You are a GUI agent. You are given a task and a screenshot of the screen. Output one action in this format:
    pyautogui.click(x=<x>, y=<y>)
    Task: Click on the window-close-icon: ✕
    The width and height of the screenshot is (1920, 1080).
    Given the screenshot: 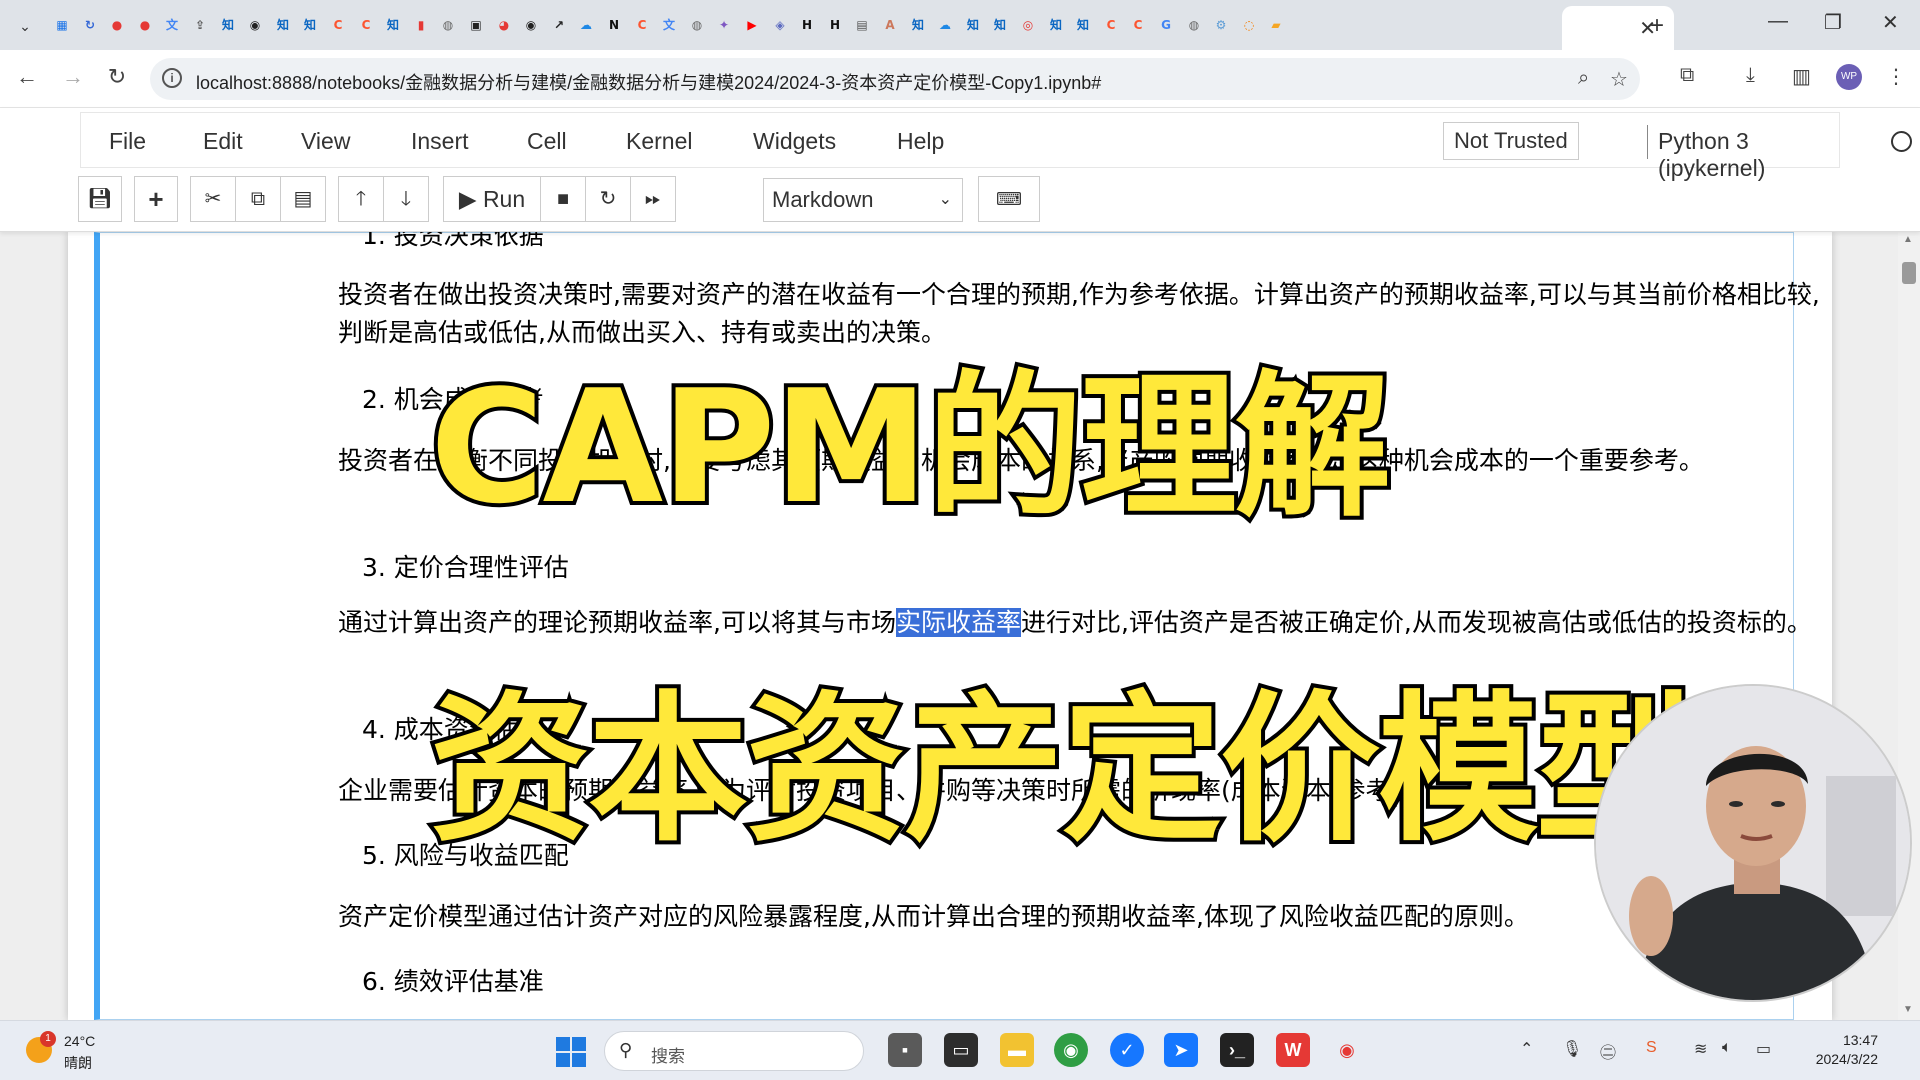 What is the action you would take?
    pyautogui.click(x=1890, y=22)
    